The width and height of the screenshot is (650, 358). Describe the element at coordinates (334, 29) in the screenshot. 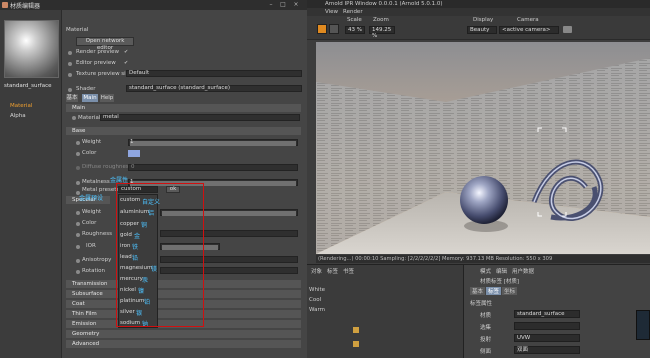

I see `pause-icon` at that location.